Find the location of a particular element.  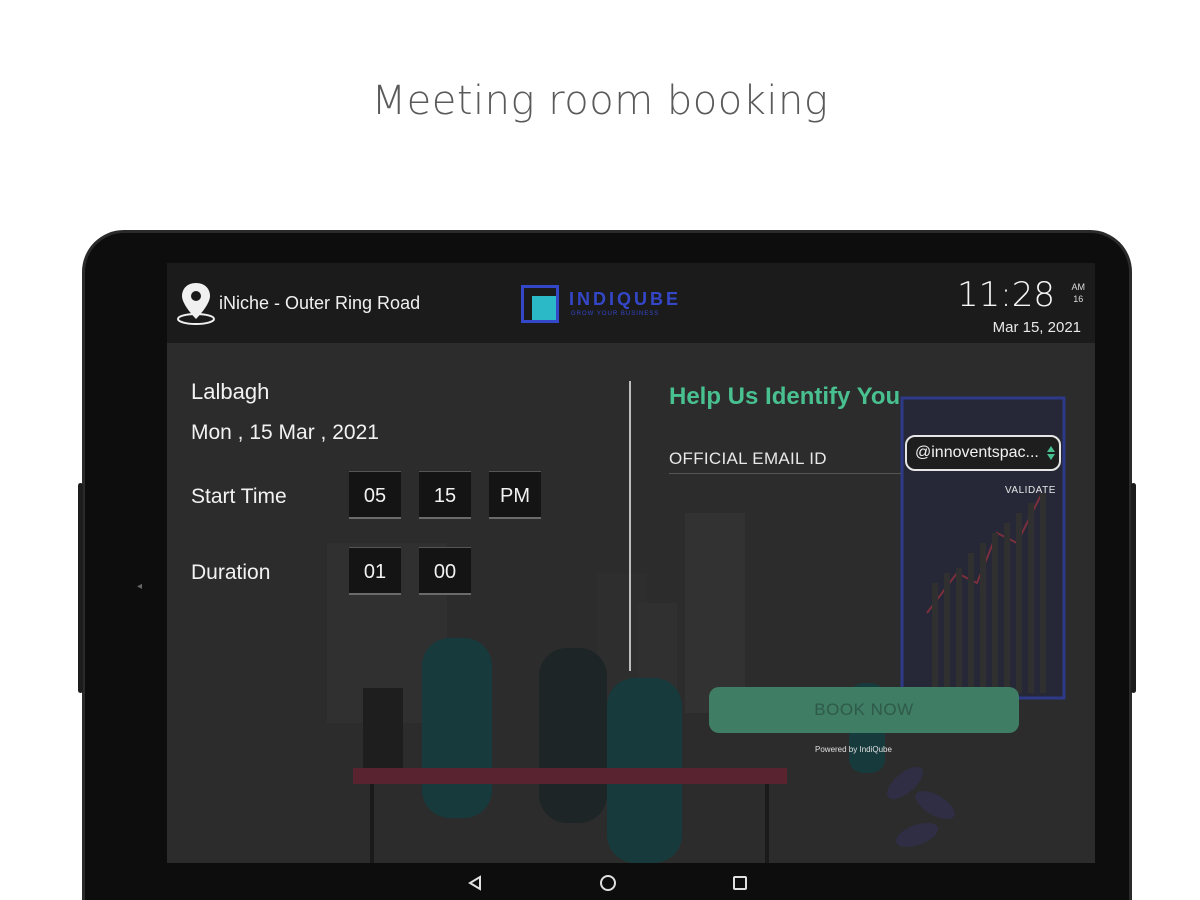

home-circle-icon is located at coordinates (608, 883).